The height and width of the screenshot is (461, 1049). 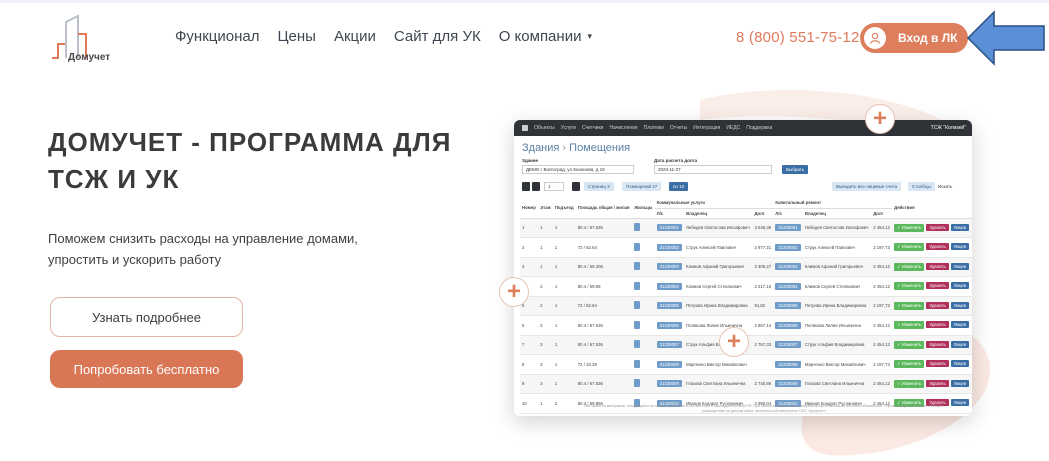 What do you see at coordinates (914, 38) in the screenshot?
I see `login-button: Вход в ЛК` at bounding box center [914, 38].